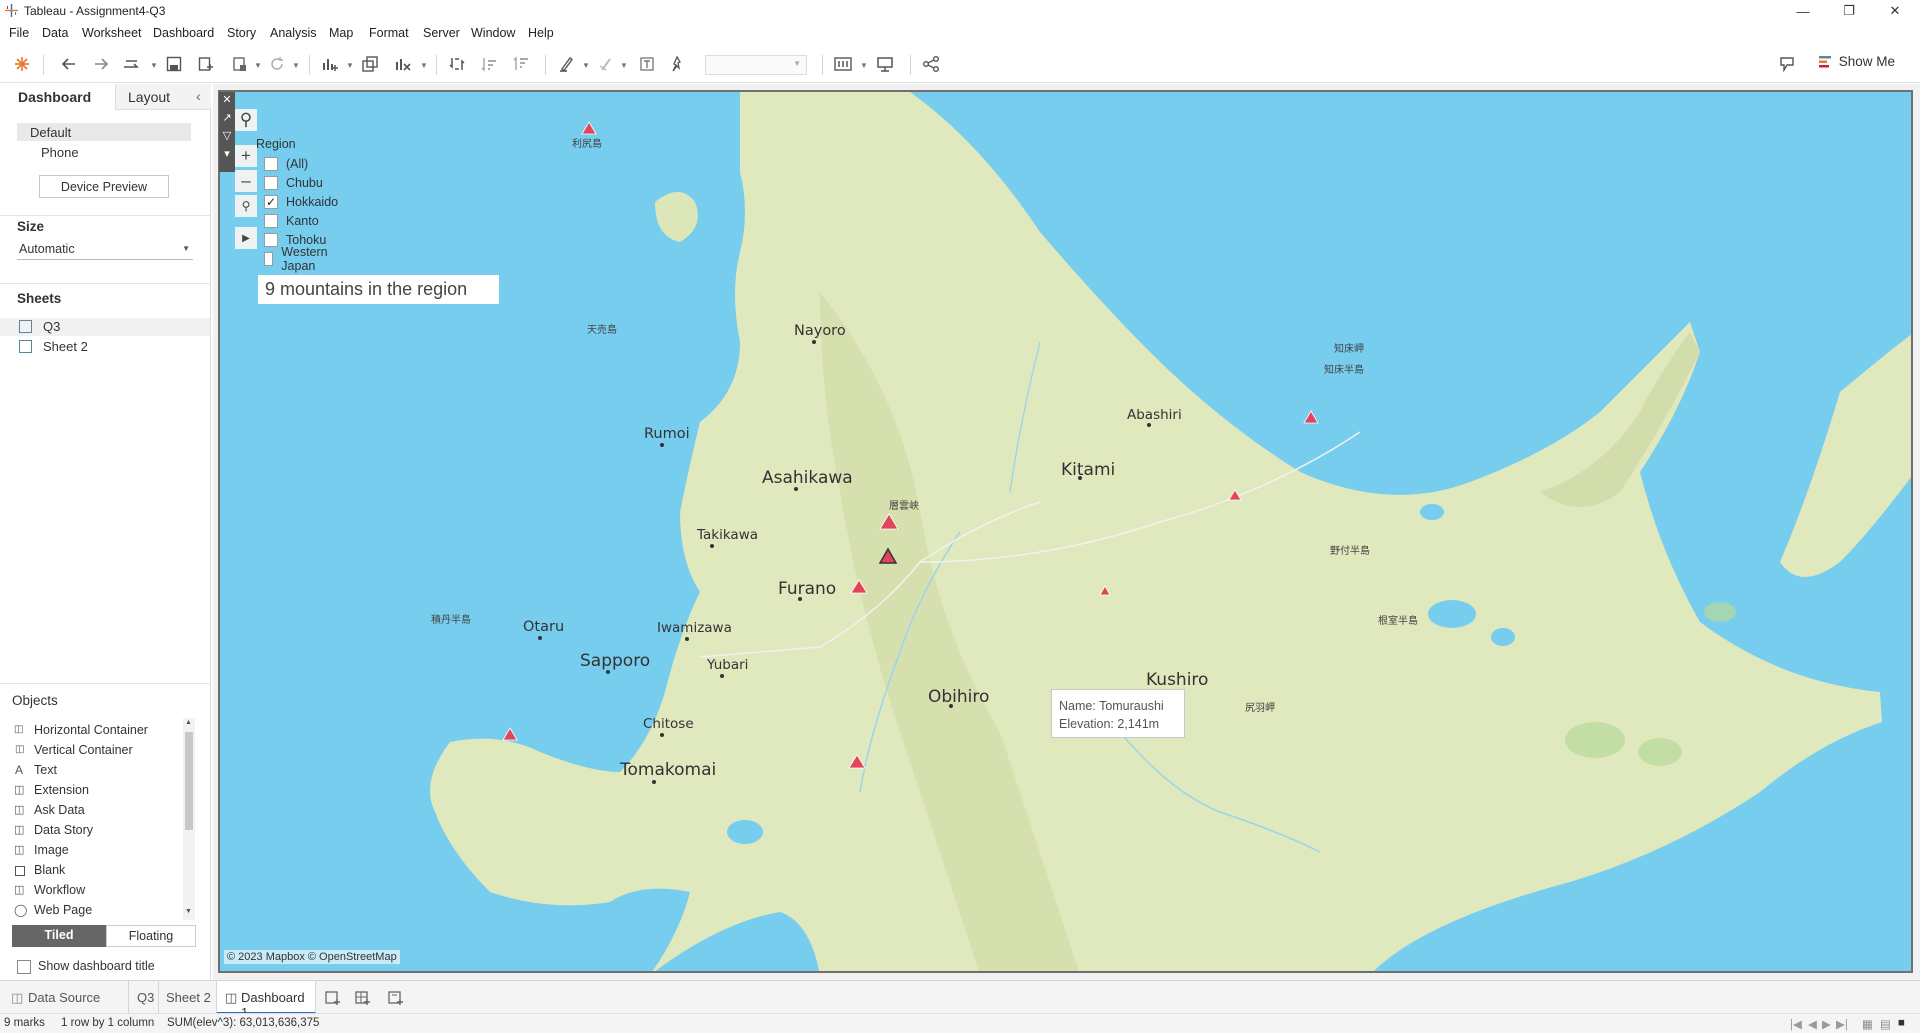 Image resolution: width=1920 pixels, height=1033 pixels. I want to click on tab-dashboard-1: ◫ Dashboard 1, so click(266, 1000).